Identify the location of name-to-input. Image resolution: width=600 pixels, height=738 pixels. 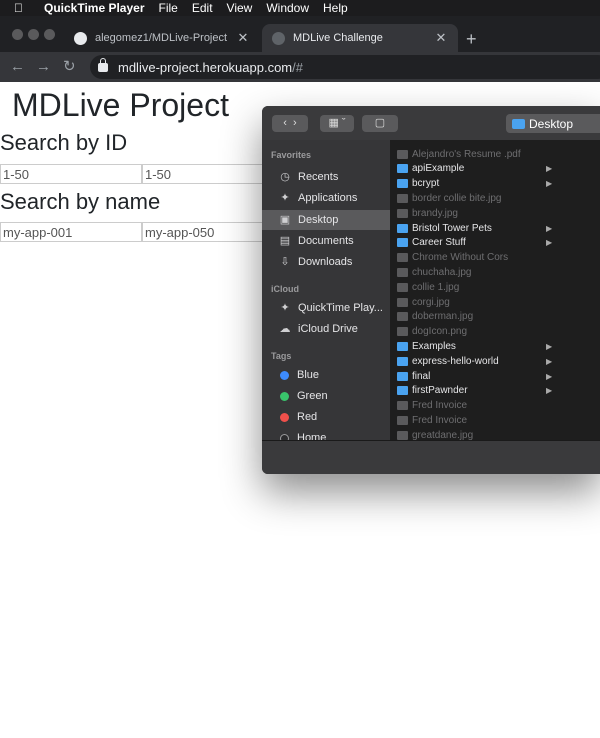
(207, 232).